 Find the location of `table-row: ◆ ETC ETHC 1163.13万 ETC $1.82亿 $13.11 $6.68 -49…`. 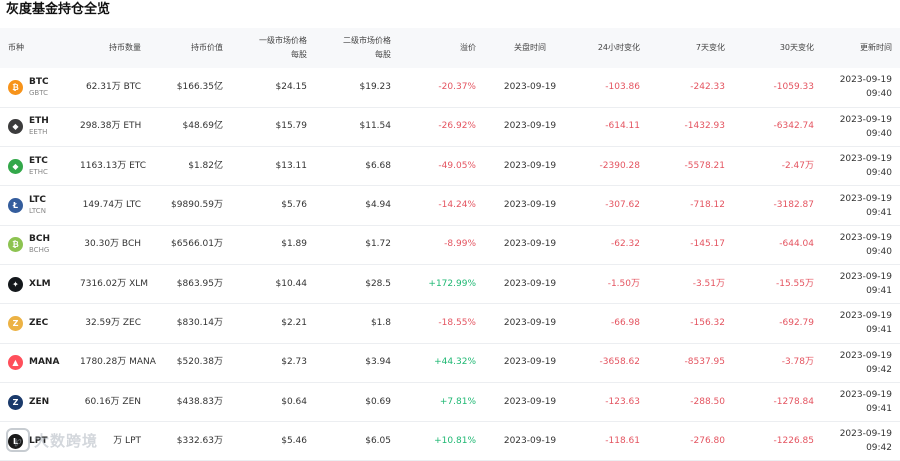

table-row: ◆ ETC ETHC 1163.13万 ETC $1.82亿 $13.11 $6.68 -49… is located at coordinates (450, 166).